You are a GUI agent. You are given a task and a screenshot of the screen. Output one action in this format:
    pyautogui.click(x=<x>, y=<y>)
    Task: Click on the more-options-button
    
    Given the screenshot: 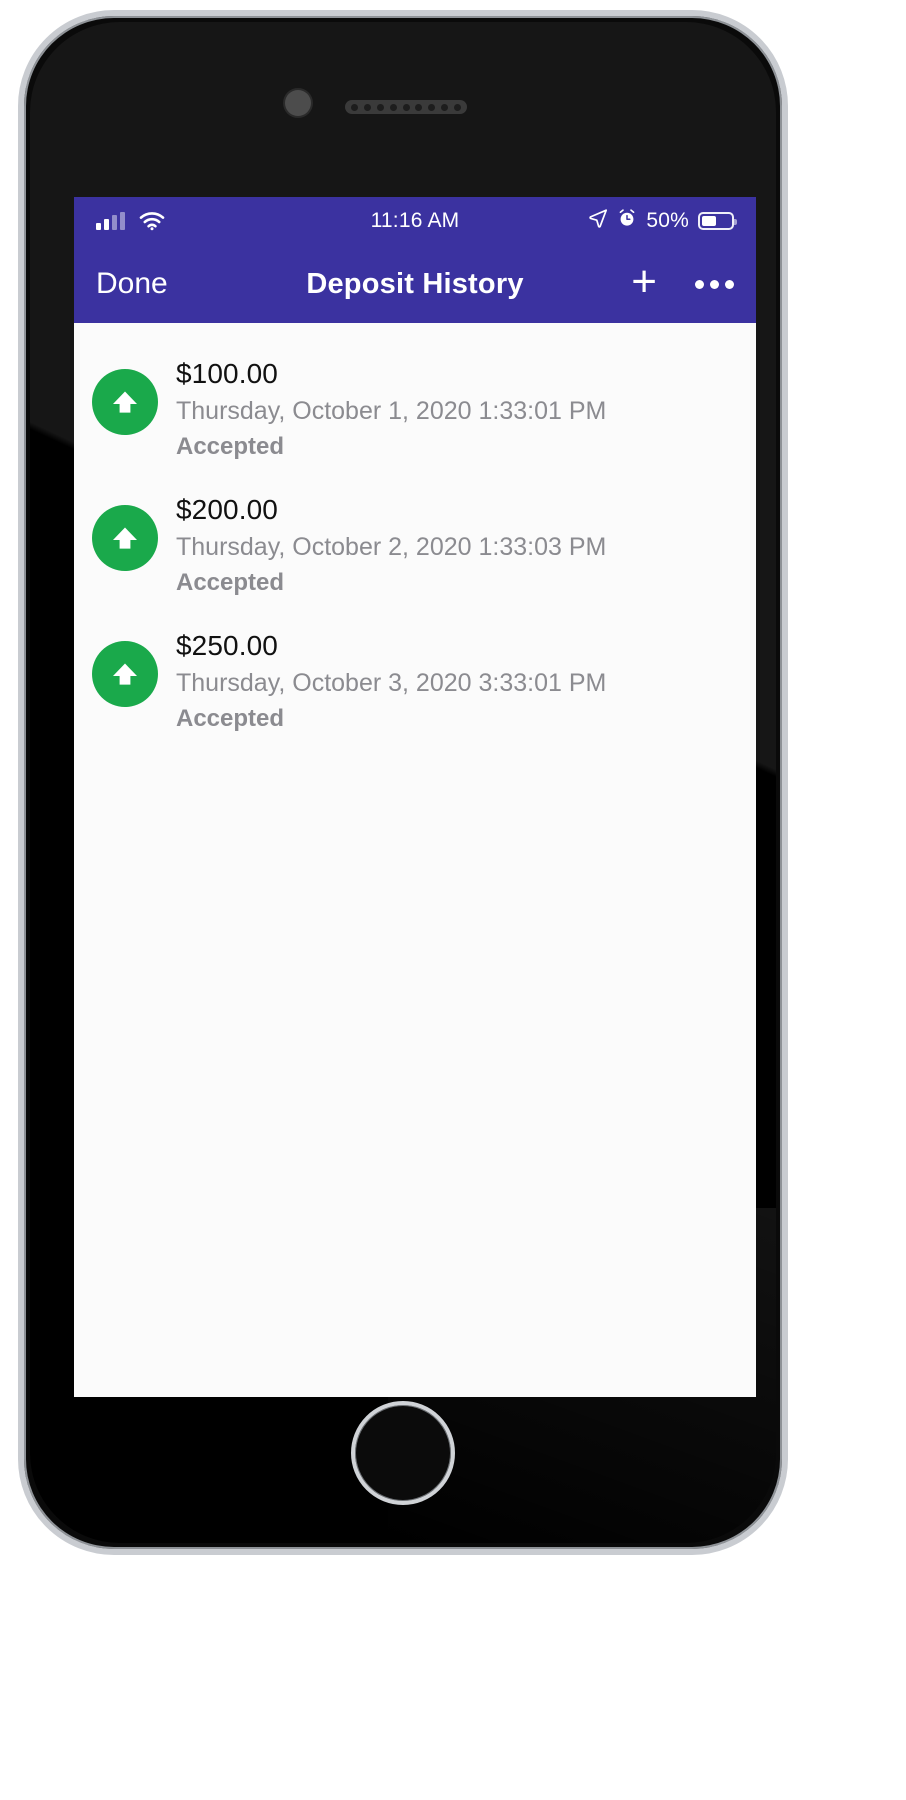 What is the action you would take?
    pyautogui.click(x=714, y=284)
    